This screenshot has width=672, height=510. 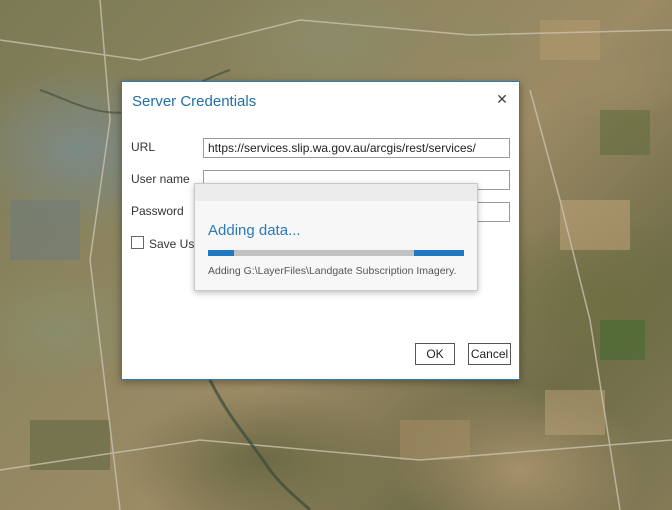 I want to click on url-field, so click(x=356, y=148).